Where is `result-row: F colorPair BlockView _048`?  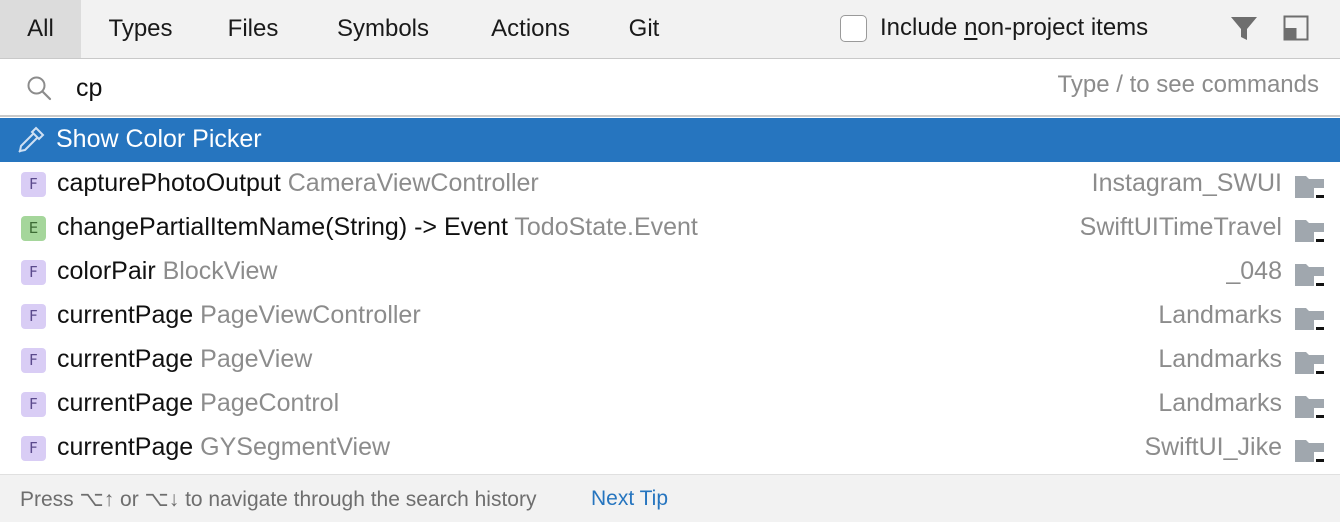
result-row: F colorPair BlockView _048 is located at coordinates (670, 272).